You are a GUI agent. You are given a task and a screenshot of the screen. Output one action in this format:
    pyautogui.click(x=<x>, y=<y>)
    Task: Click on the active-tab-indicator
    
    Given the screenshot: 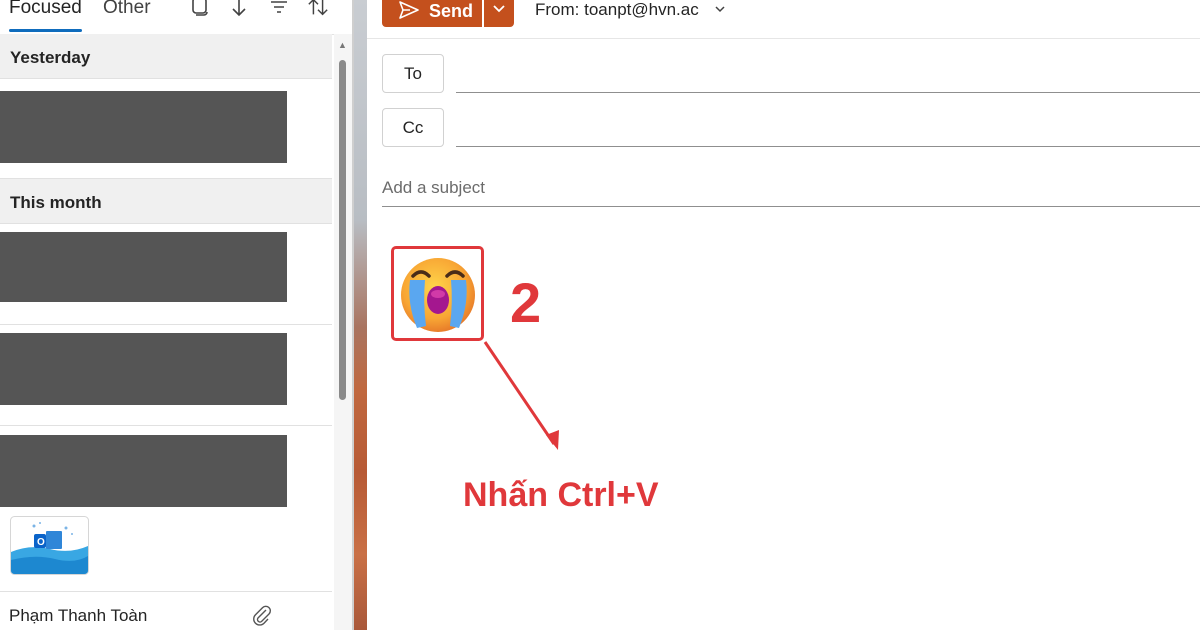 What is the action you would take?
    pyautogui.click(x=45, y=30)
    